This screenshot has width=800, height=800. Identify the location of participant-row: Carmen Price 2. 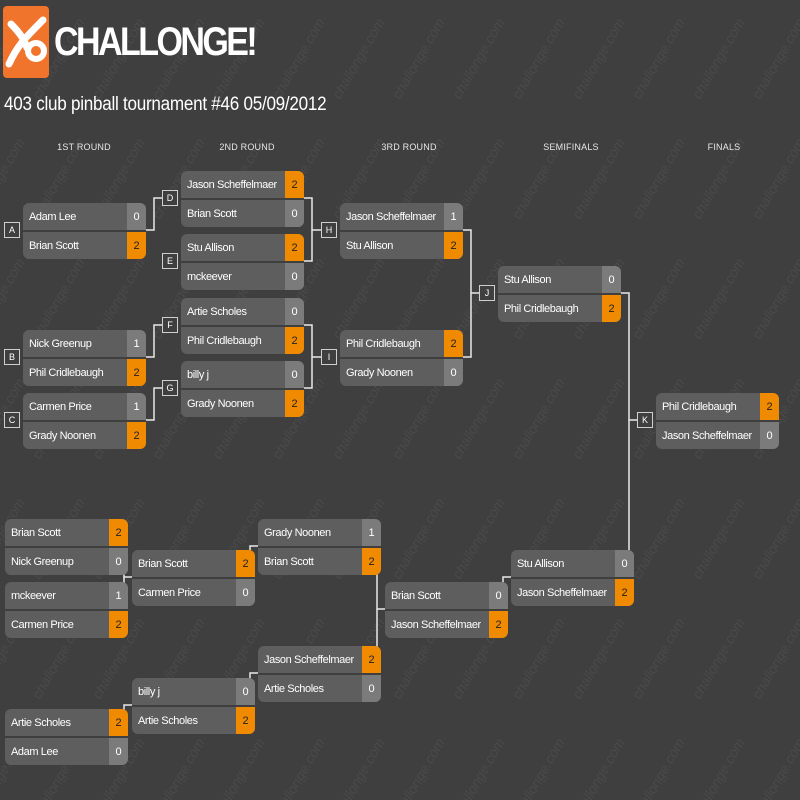
(66, 624).